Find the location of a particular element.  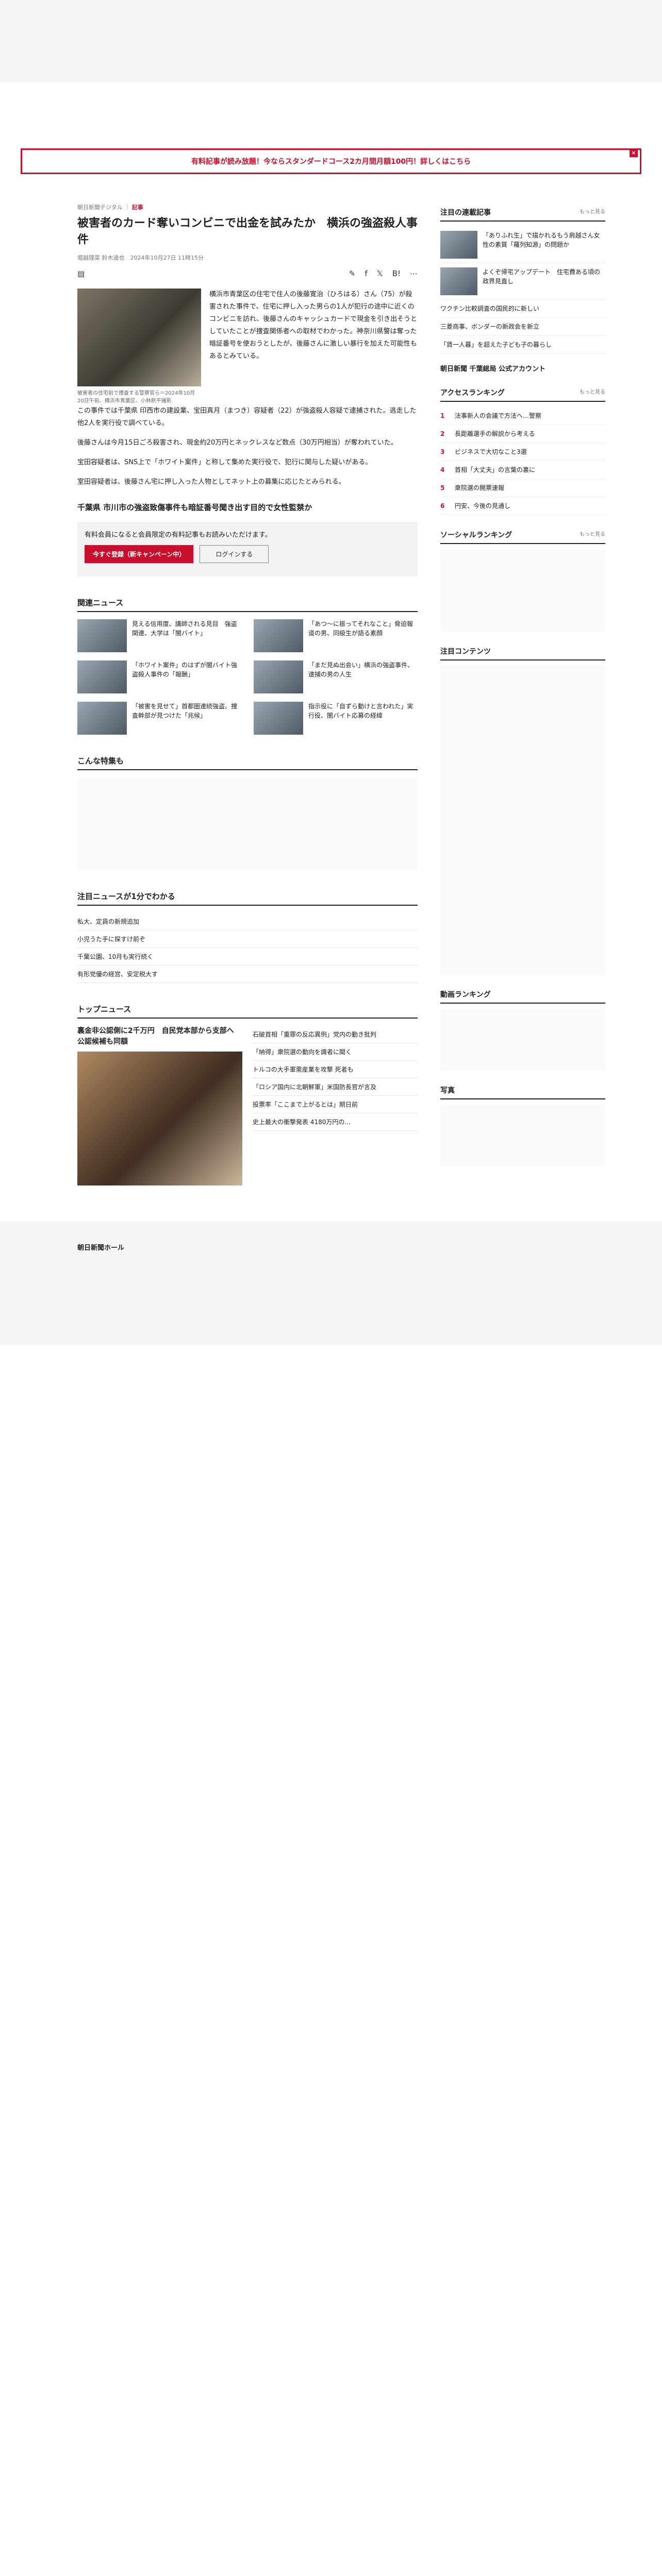

news-item: 小児うた手に探すけ前ぞ is located at coordinates (248, 939).